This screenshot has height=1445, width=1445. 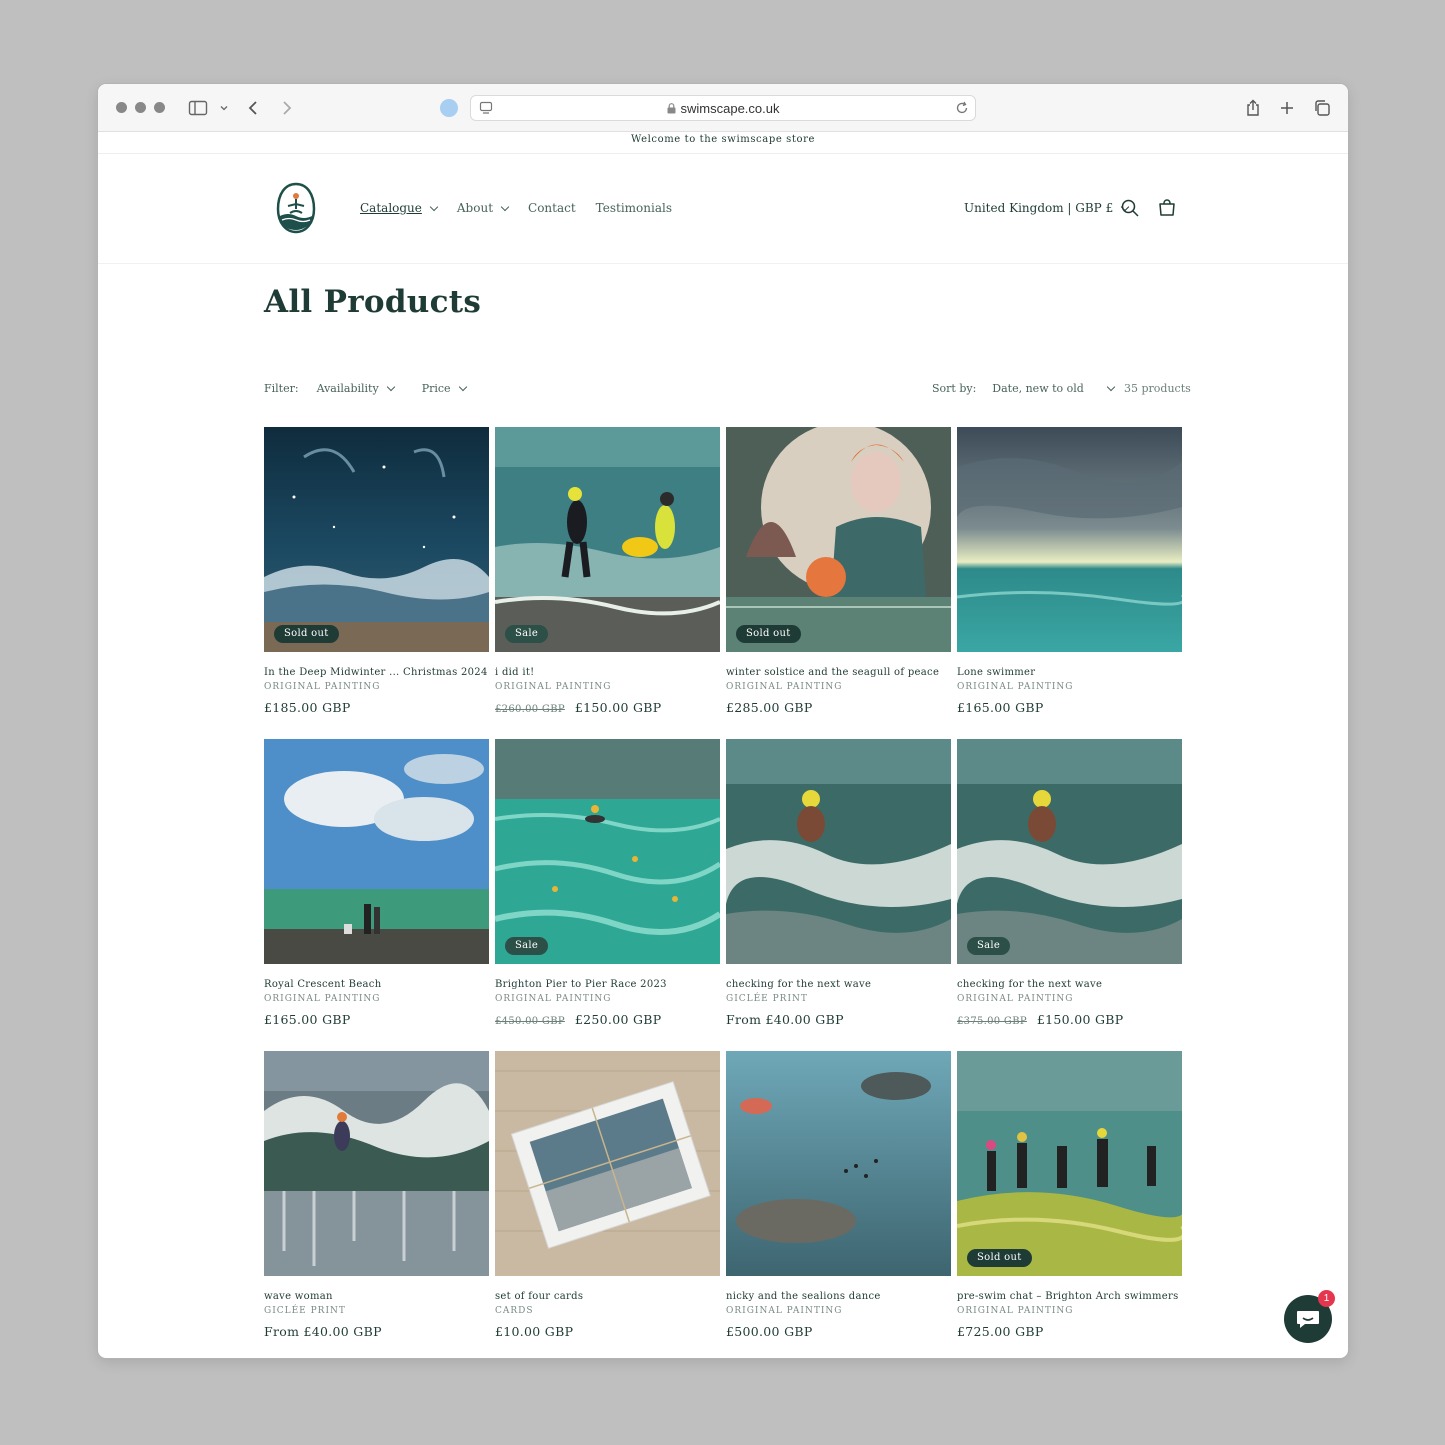 I want to click on product-title: In the Deep Midwinter ... Christmas 2024, so click(x=376, y=672).